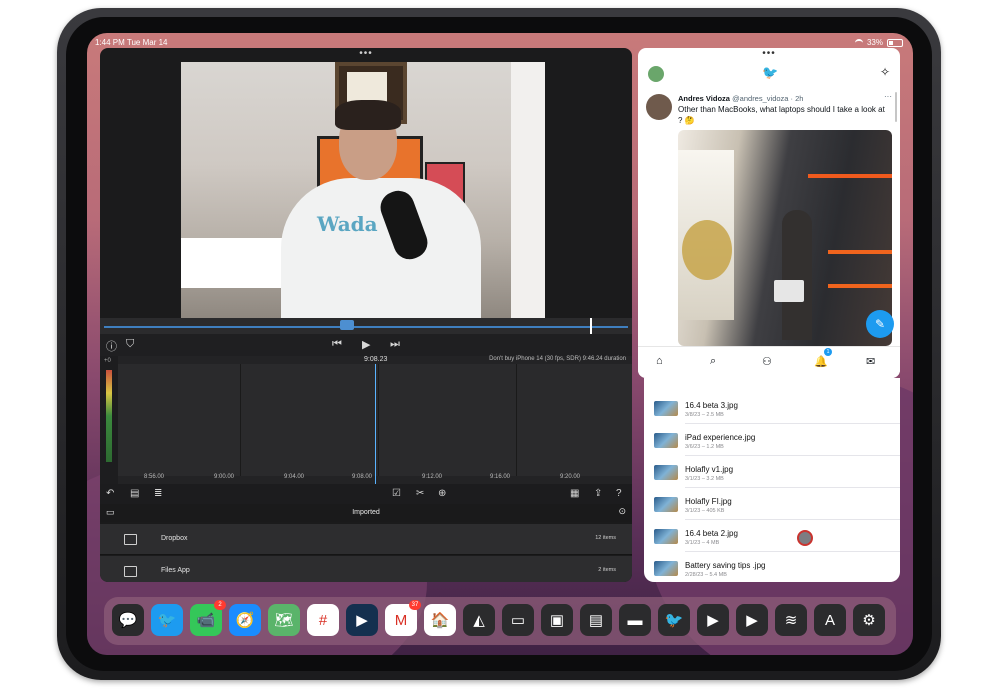 This screenshot has height=690, width=1000. What do you see at coordinates (366, 344) in the screenshot?
I see `play-icon: ▶` at bounding box center [366, 344].